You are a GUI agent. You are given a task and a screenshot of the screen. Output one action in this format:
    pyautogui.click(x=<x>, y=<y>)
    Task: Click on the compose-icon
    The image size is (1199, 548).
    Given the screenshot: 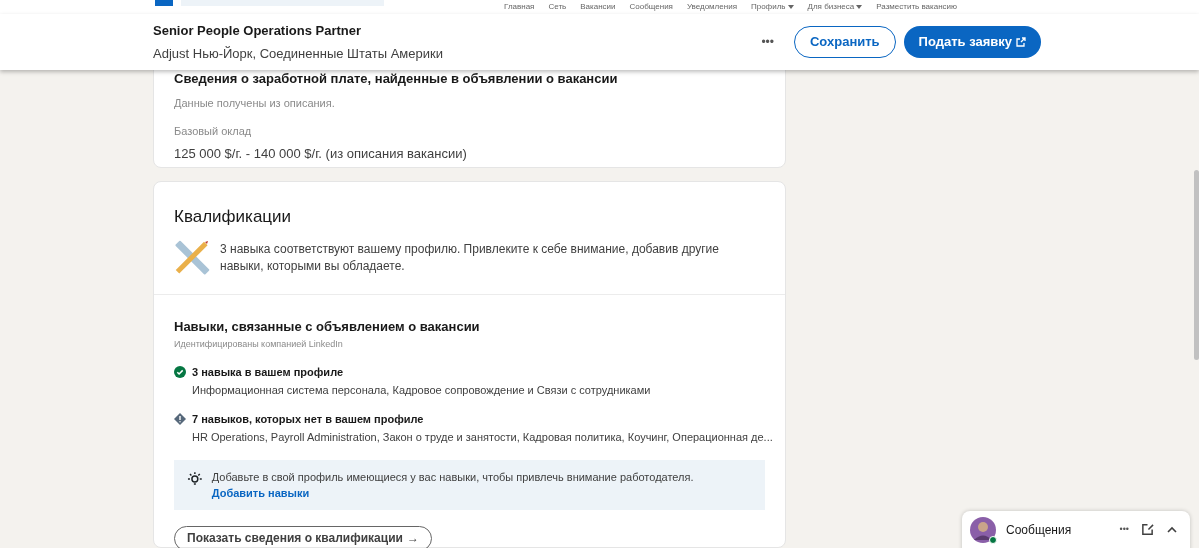 What is the action you would take?
    pyautogui.click(x=1147, y=529)
    